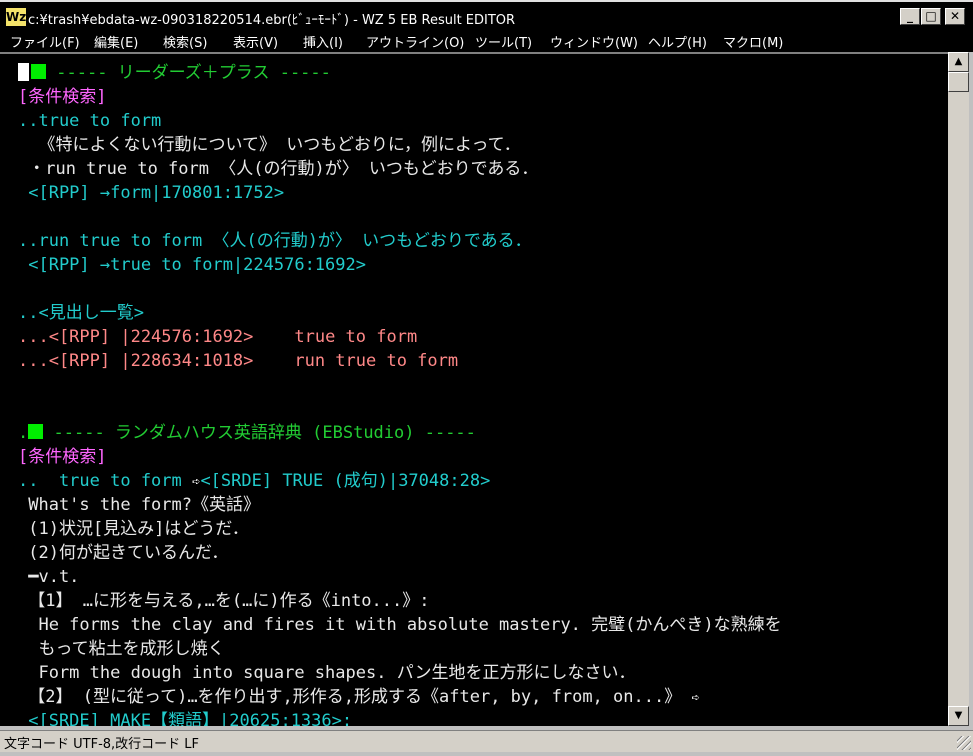 This screenshot has height=756, width=973. Describe the element at coordinates (695, 698) in the screenshot. I see `jump-arrow-icon: ➪` at that location.